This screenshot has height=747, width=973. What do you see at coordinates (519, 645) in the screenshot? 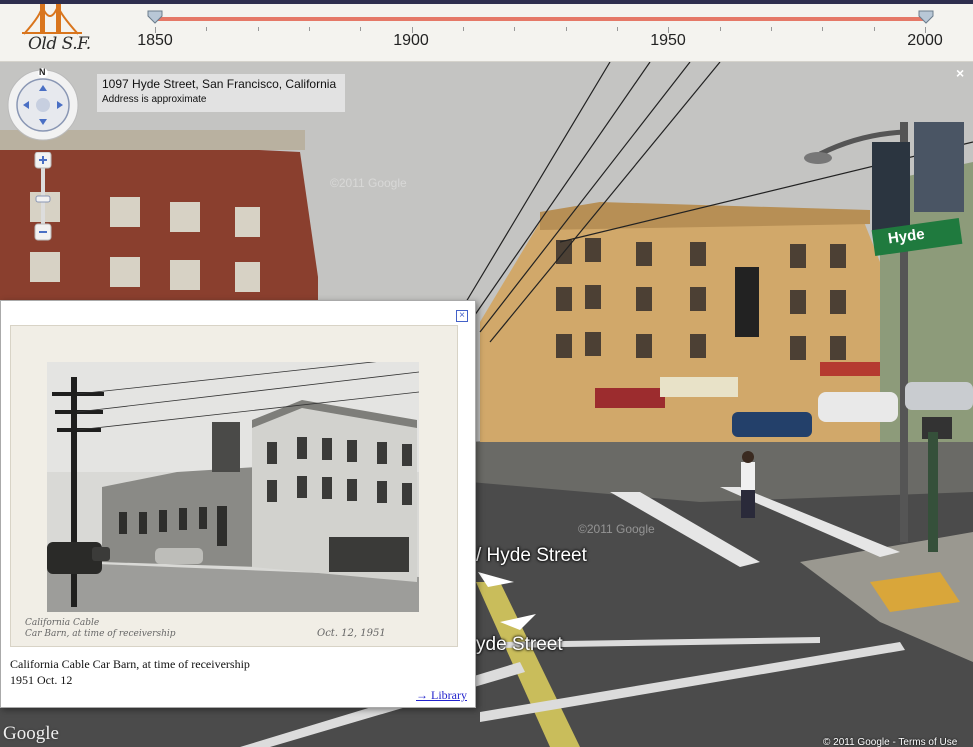
I see `street-label-lower: yde Street` at bounding box center [519, 645].